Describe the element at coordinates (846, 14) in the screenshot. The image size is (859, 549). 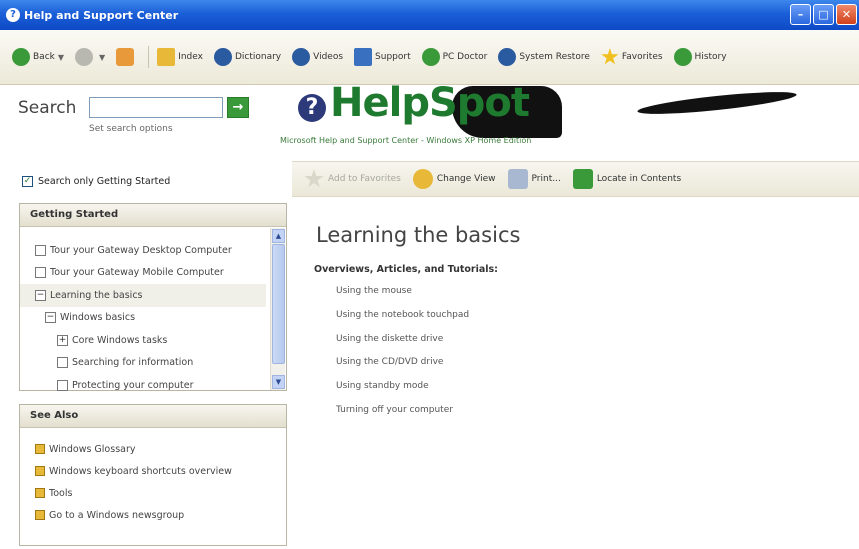
I see `close-button: ✕` at that location.